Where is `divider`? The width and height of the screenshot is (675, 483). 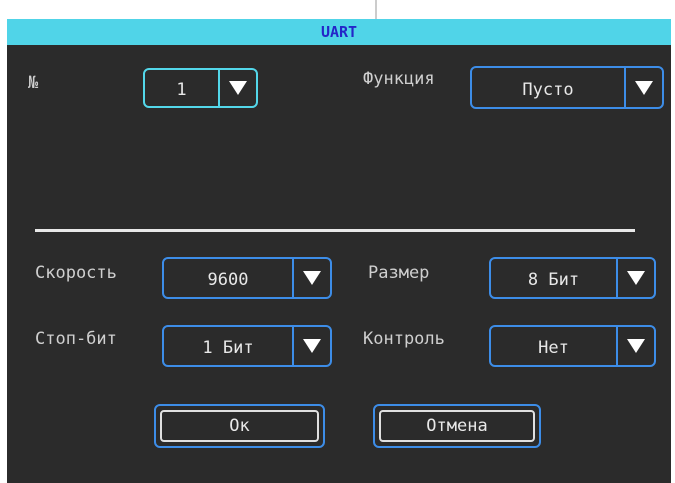
divider is located at coordinates (335, 230).